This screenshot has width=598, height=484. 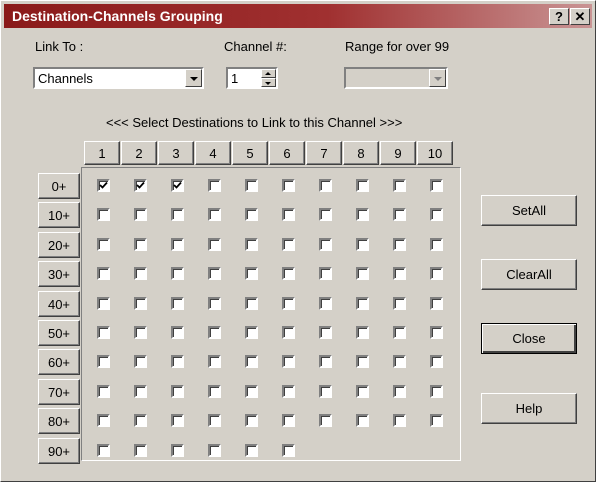 I want to click on channel-spinner: 1, so click(x=252, y=78).